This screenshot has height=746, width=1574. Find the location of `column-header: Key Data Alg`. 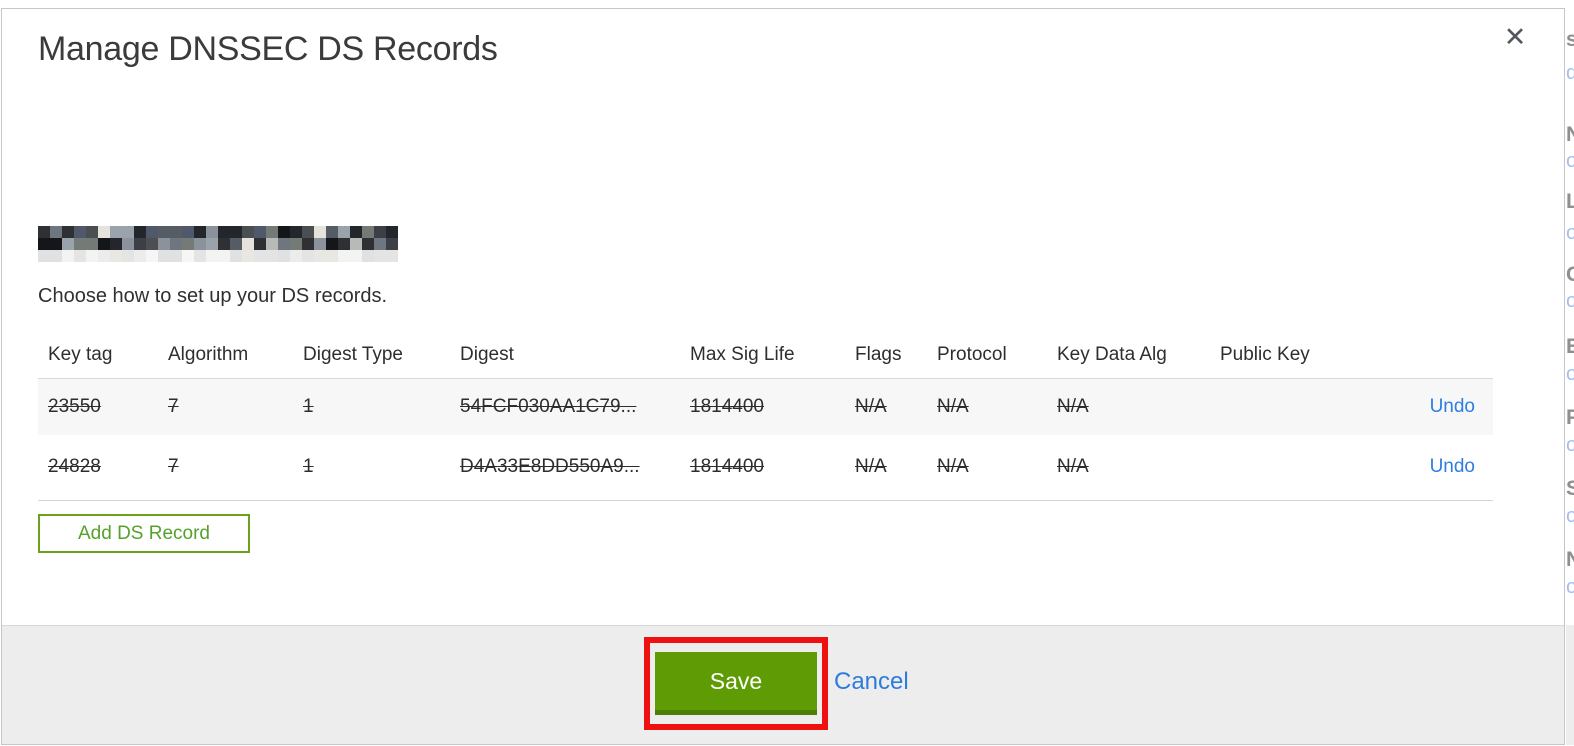

column-header: Key Data Alg is located at coordinates (1112, 354).